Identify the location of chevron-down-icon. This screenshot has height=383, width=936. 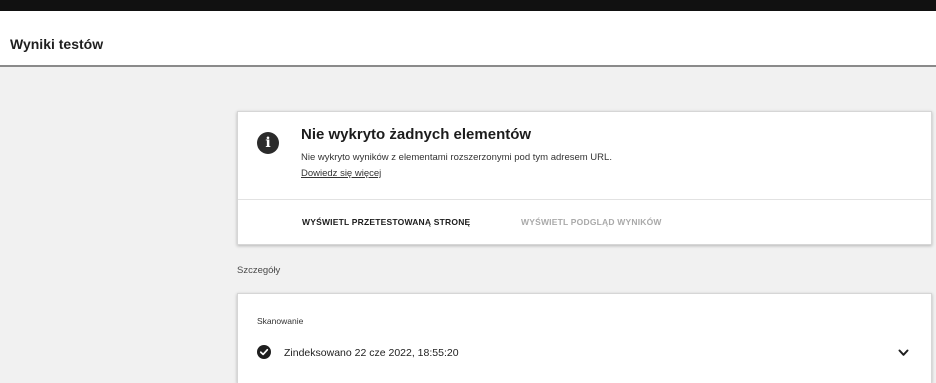
(903, 353).